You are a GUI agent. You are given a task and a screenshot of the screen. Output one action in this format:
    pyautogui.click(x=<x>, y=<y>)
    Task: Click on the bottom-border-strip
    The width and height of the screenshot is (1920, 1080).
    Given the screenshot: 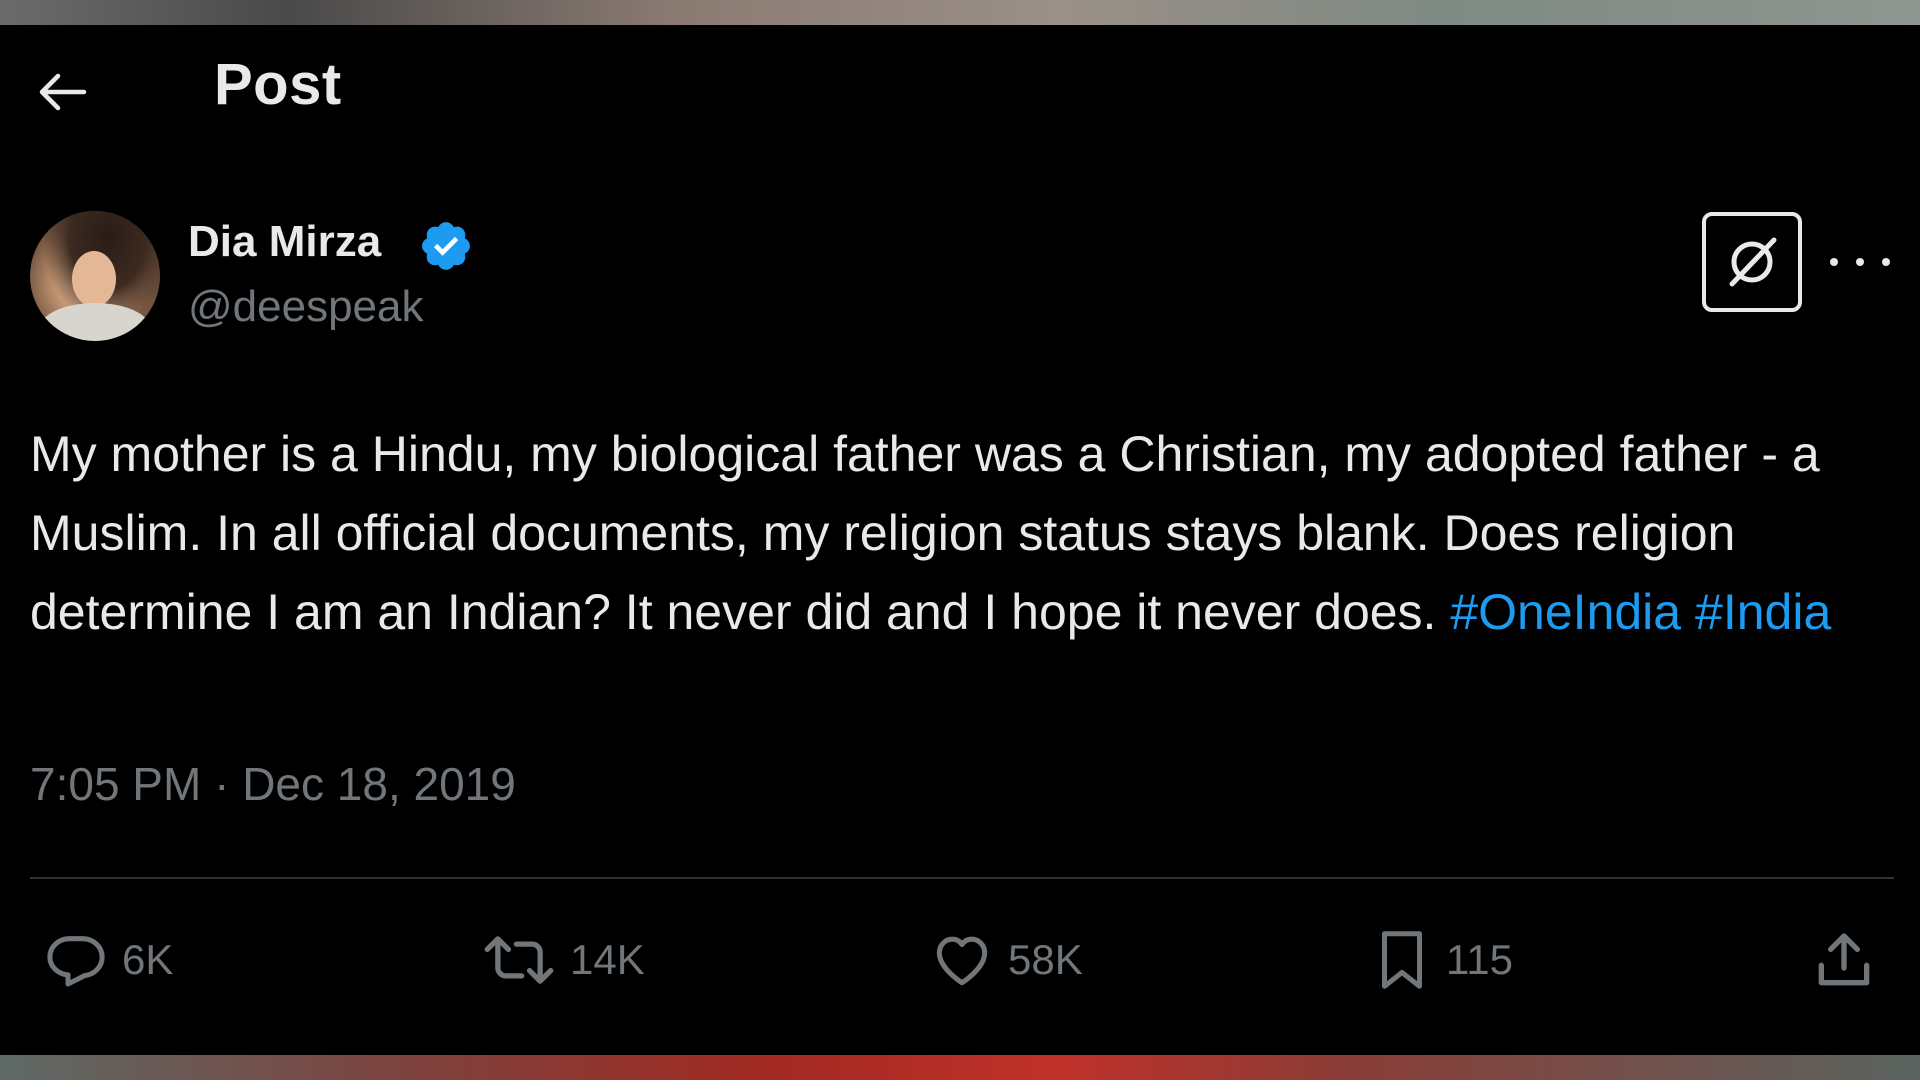 What is the action you would take?
    pyautogui.click(x=960, y=1067)
    